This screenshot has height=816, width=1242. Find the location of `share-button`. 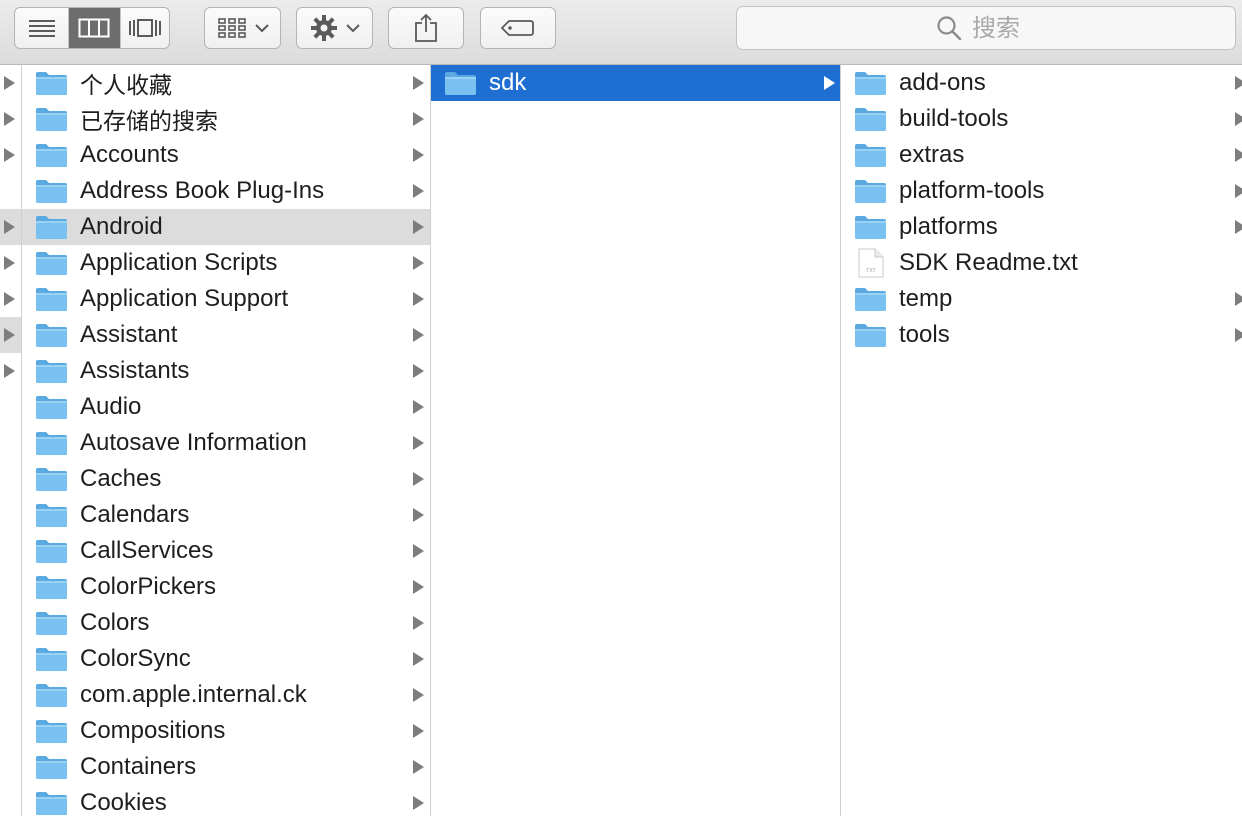

share-button is located at coordinates (426, 28).